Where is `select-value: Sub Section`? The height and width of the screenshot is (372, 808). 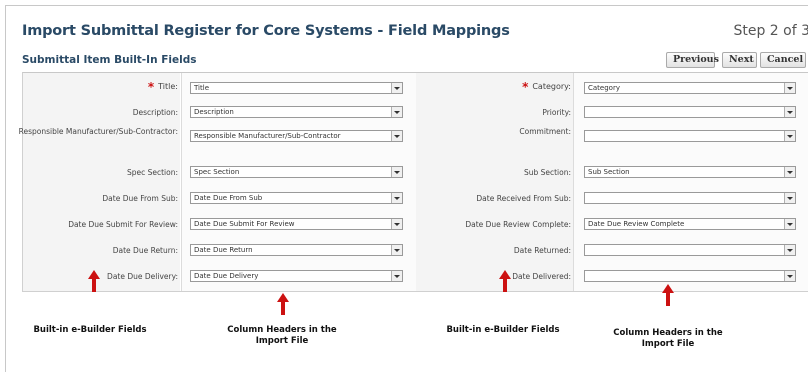
select-value: Sub Section is located at coordinates (609, 172).